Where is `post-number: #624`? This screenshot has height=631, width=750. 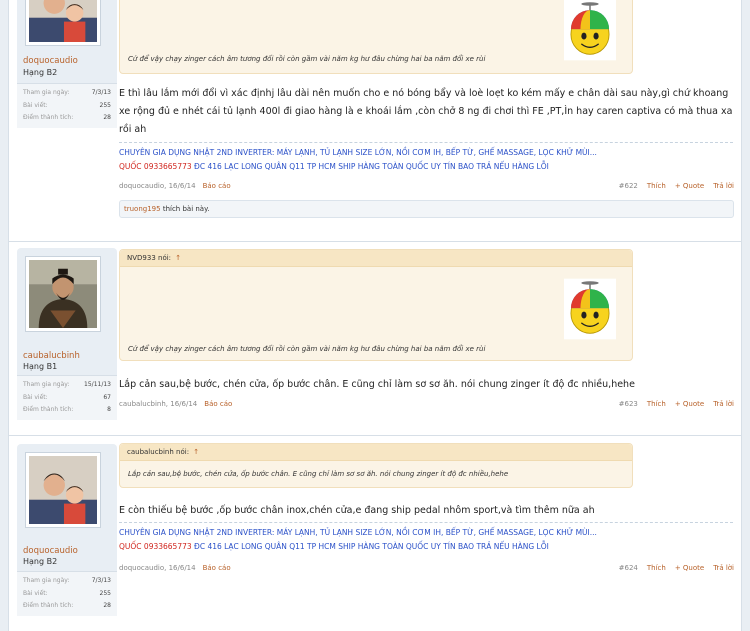
post-number: #624 is located at coordinates (628, 568).